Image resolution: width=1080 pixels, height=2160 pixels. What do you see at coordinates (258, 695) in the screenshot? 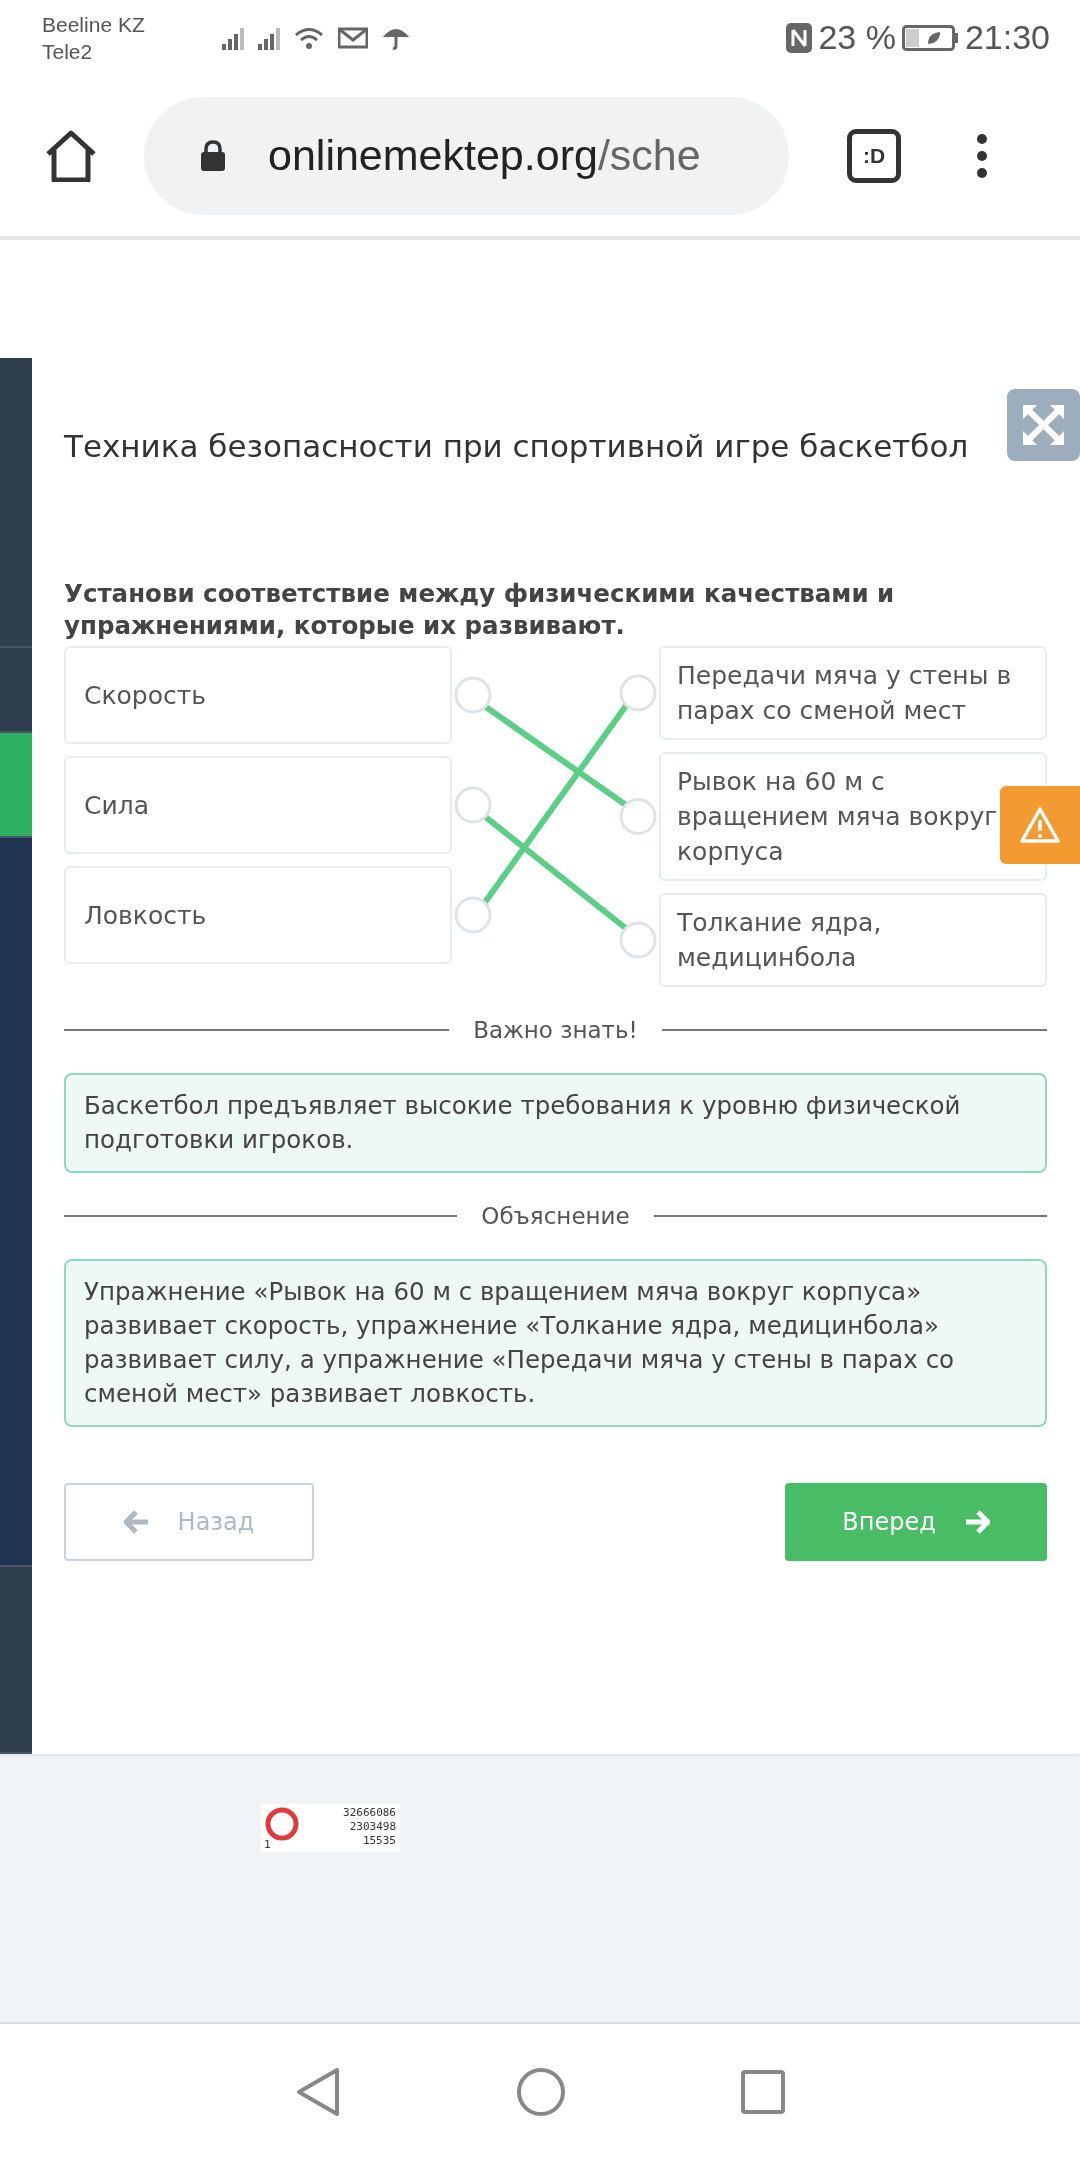
I see `answer-card: Скорость` at bounding box center [258, 695].